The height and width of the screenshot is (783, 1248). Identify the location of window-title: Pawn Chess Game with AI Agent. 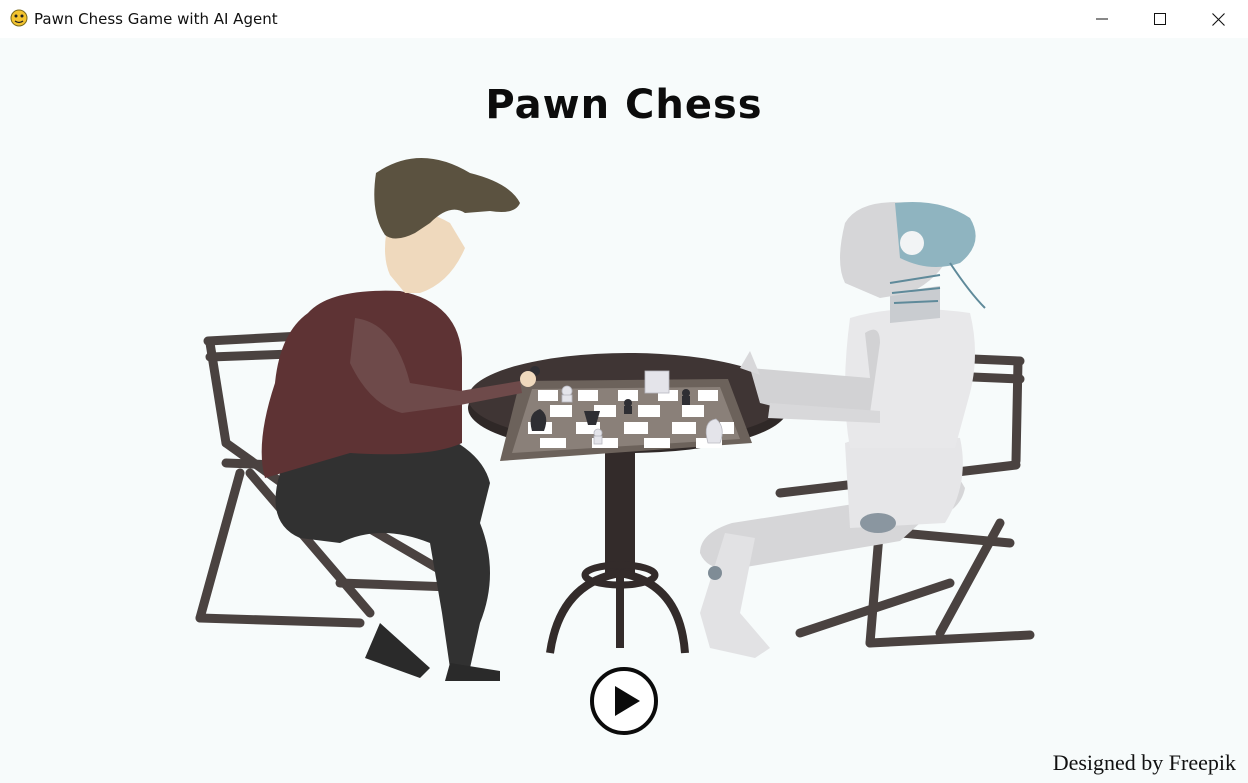
(156, 19).